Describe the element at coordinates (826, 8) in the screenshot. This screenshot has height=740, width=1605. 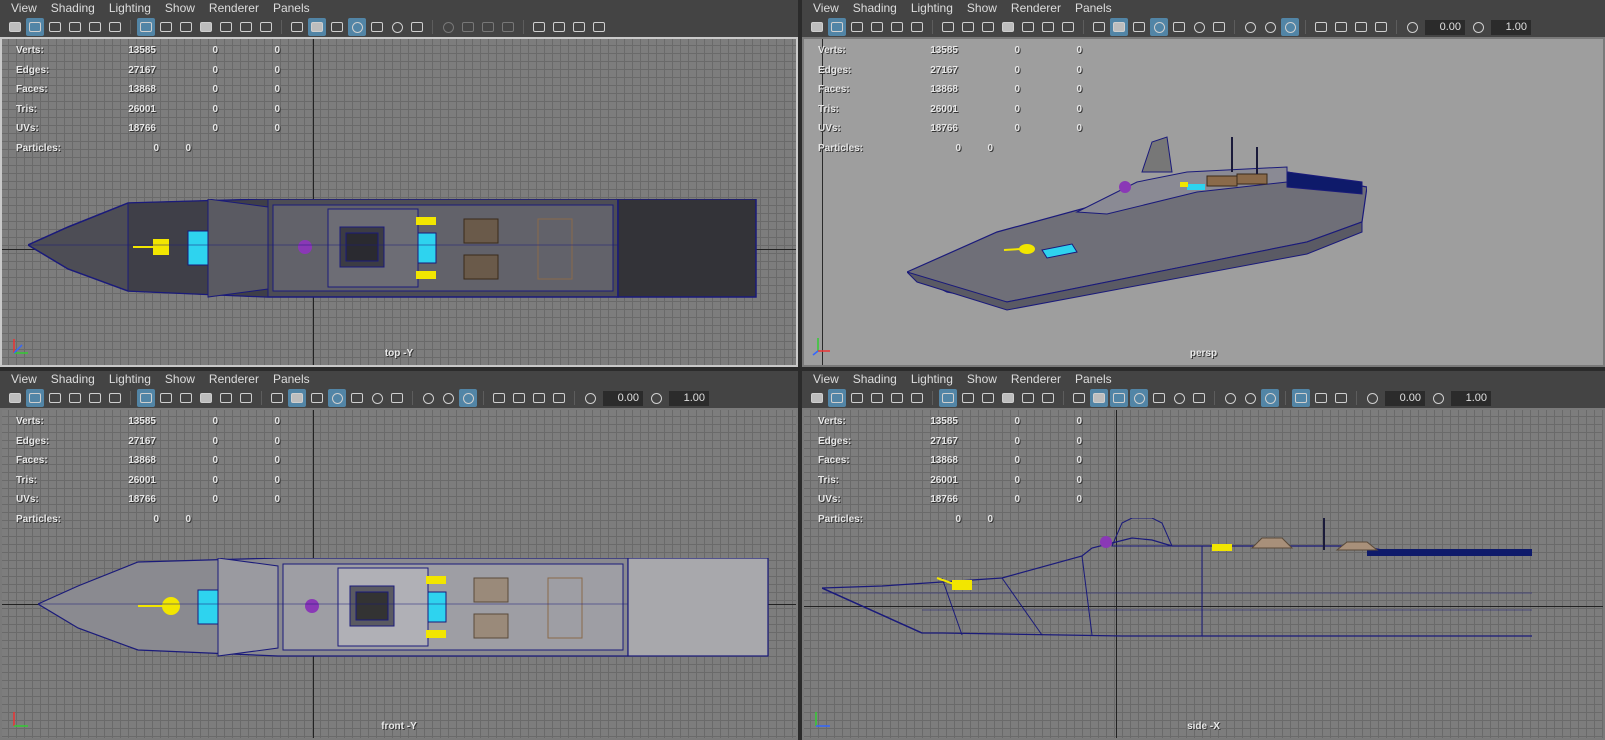
I see `menu-view: View` at that location.